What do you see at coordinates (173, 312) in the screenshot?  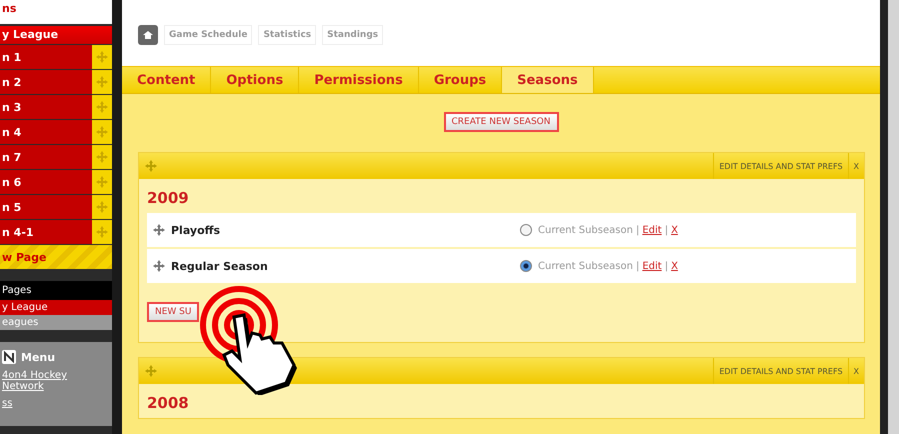 I see `new-subseason-button: NEW SU` at bounding box center [173, 312].